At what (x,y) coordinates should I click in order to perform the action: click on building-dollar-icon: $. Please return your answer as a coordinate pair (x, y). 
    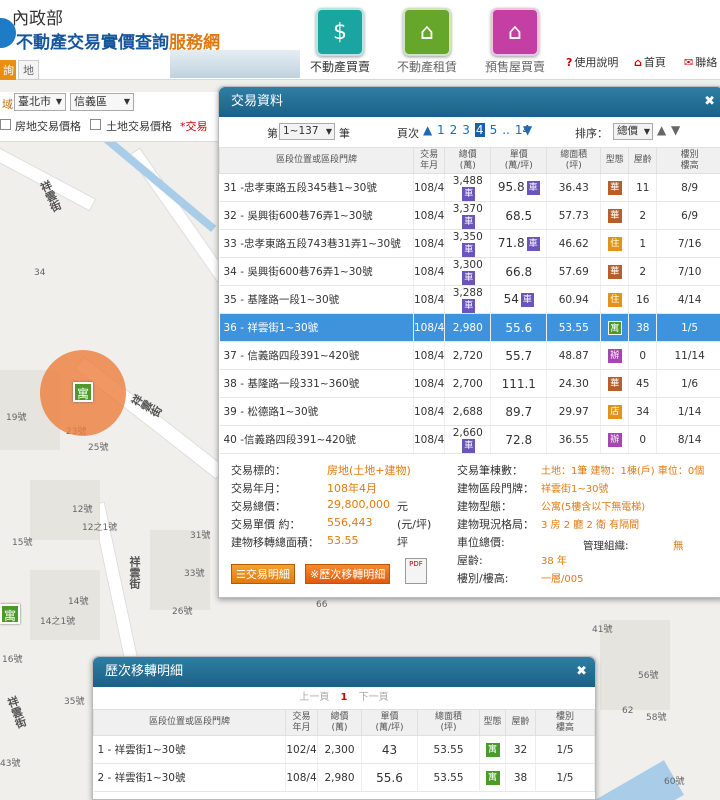
    Looking at the image, I should click on (340, 32).